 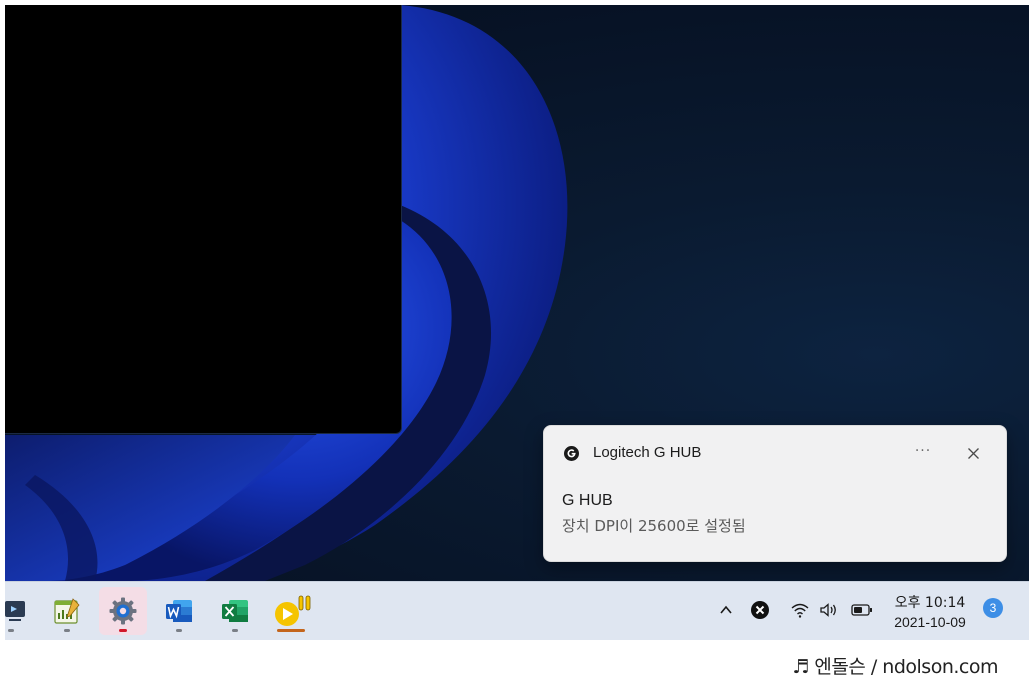 What do you see at coordinates (829, 610) in the screenshot?
I see `volume-icon` at bounding box center [829, 610].